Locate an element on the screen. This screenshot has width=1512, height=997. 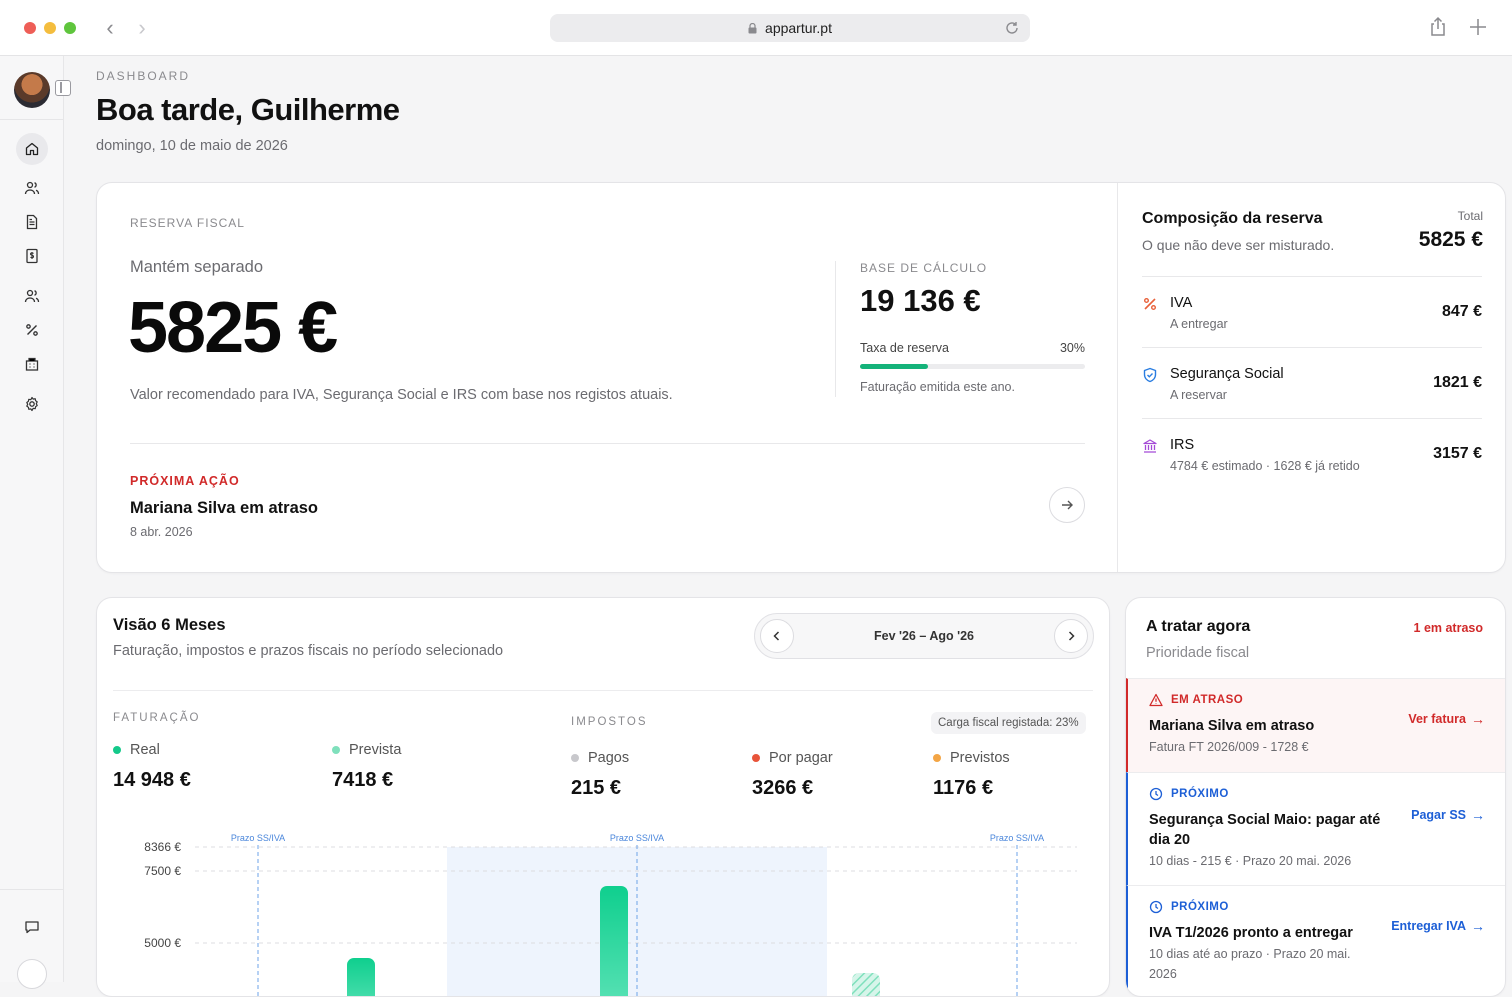
sidebar-item-clients is located at coordinates (32, 188).